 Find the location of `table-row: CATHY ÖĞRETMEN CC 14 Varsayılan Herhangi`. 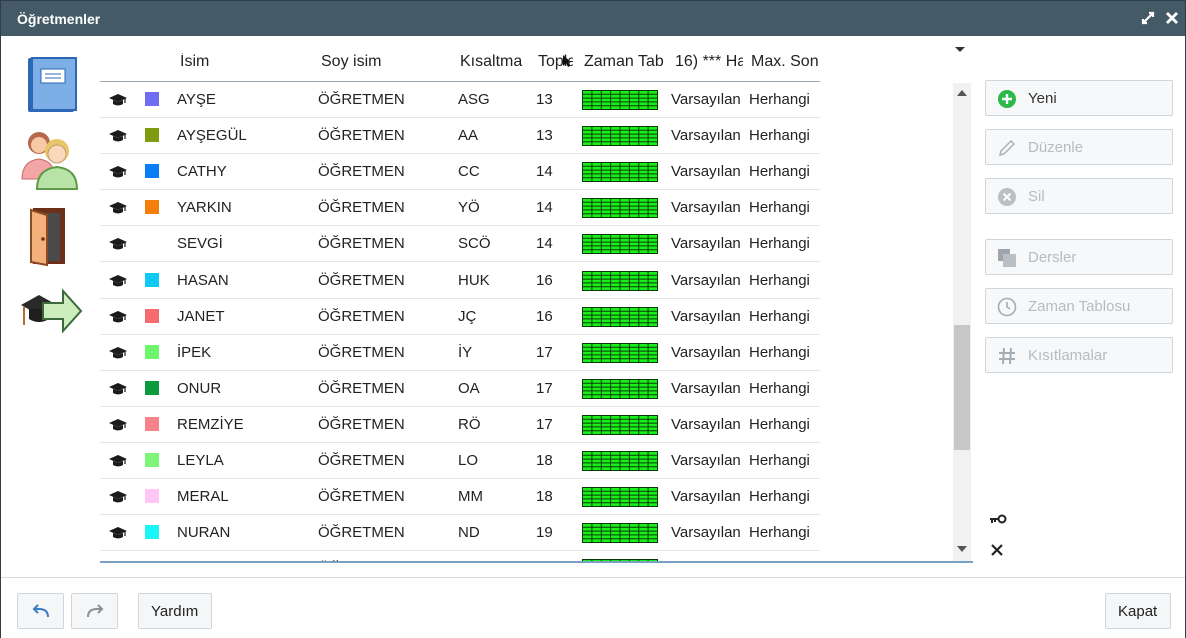

table-row: CATHY ÖĞRETMEN CC 14 Varsayılan Herhangi is located at coordinates (460, 172).